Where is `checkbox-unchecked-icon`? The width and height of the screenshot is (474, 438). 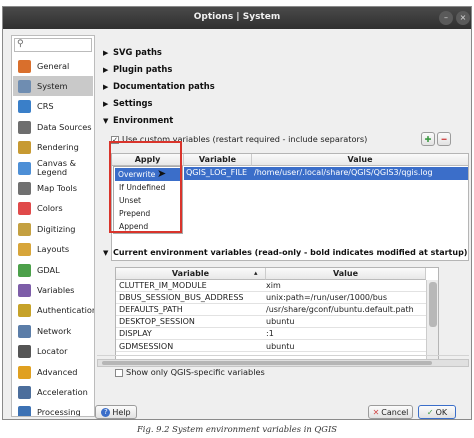 checkbox-unchecked-icon is located at coordinates (119, 372).